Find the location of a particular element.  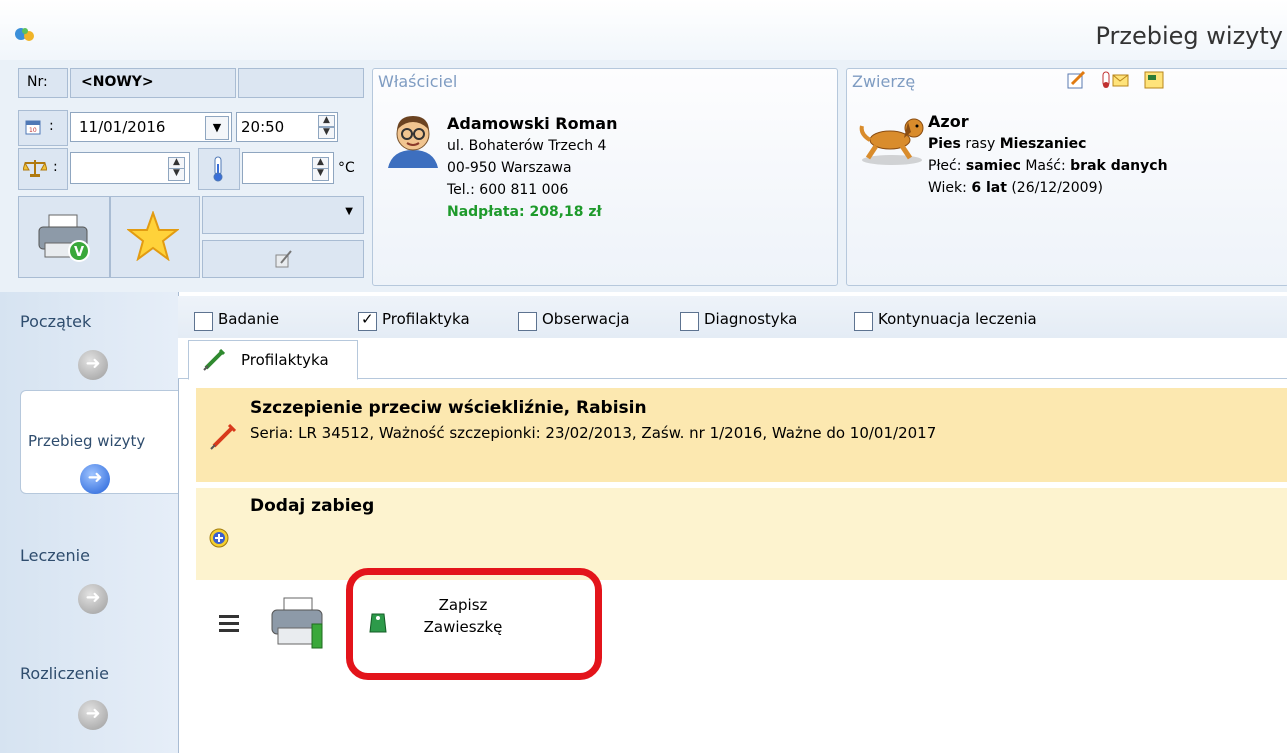

document-edit-icon is located at coordinates (283, 259).